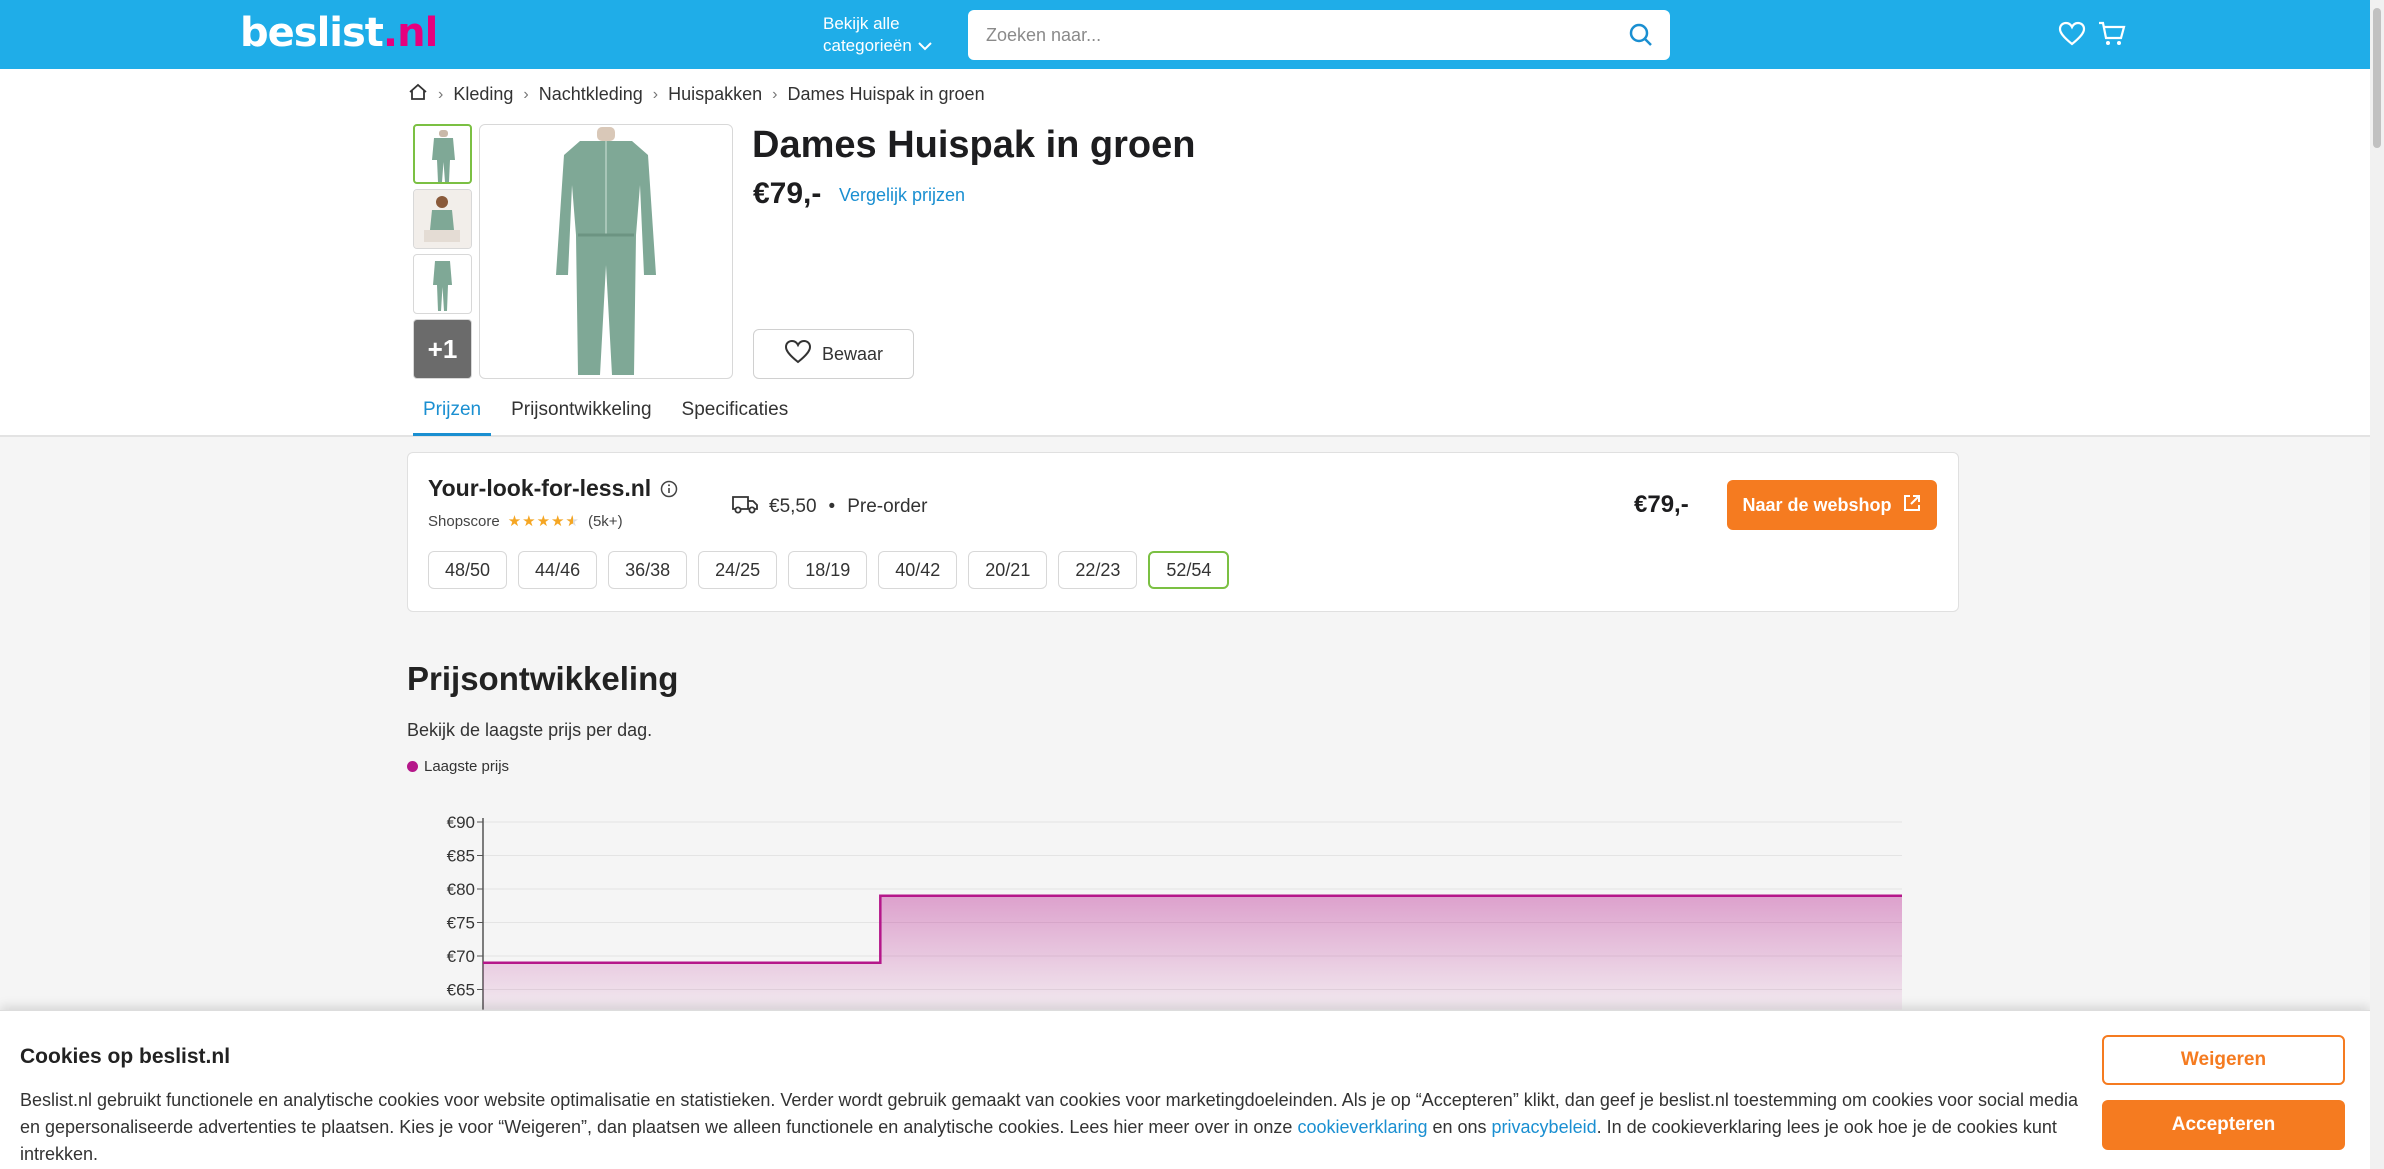 The image size is (2384, 1169). What do you see at coordinates (886, 94) in the screenshot?
I see `breadcrumb-item-current: Dames Huispak in groen` at bounding box center [886, 94].